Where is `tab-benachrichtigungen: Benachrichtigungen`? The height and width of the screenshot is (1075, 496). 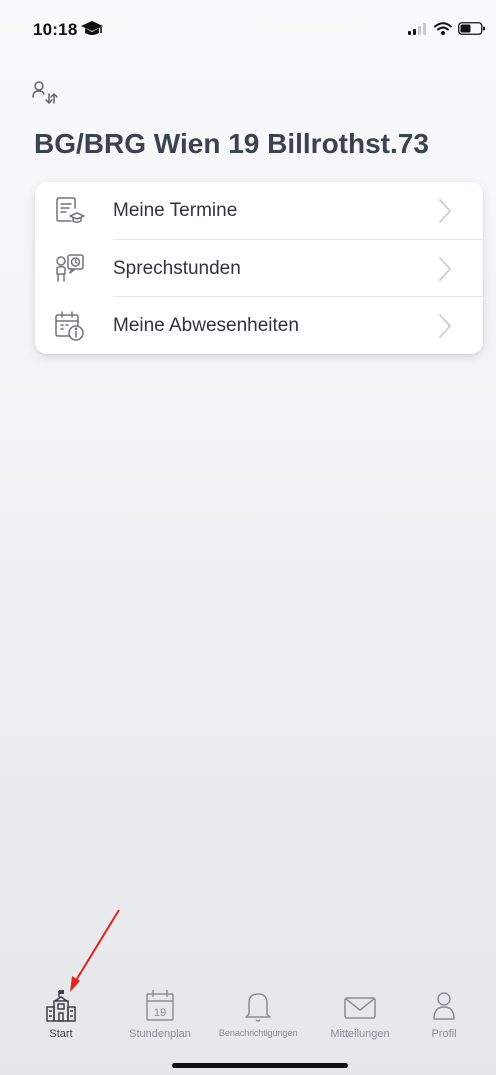
tab-benachrichtigungen: Benachrichtigungen is located at coordinates (258, 1015).